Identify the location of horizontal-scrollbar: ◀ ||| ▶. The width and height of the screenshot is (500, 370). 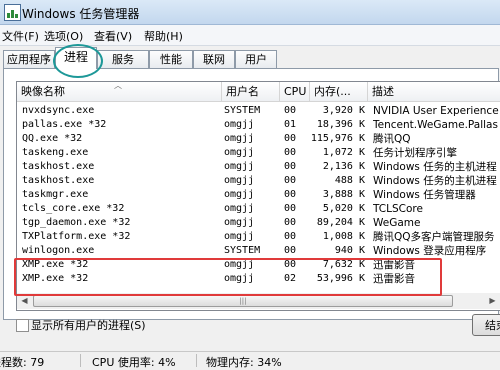
(258, 301).